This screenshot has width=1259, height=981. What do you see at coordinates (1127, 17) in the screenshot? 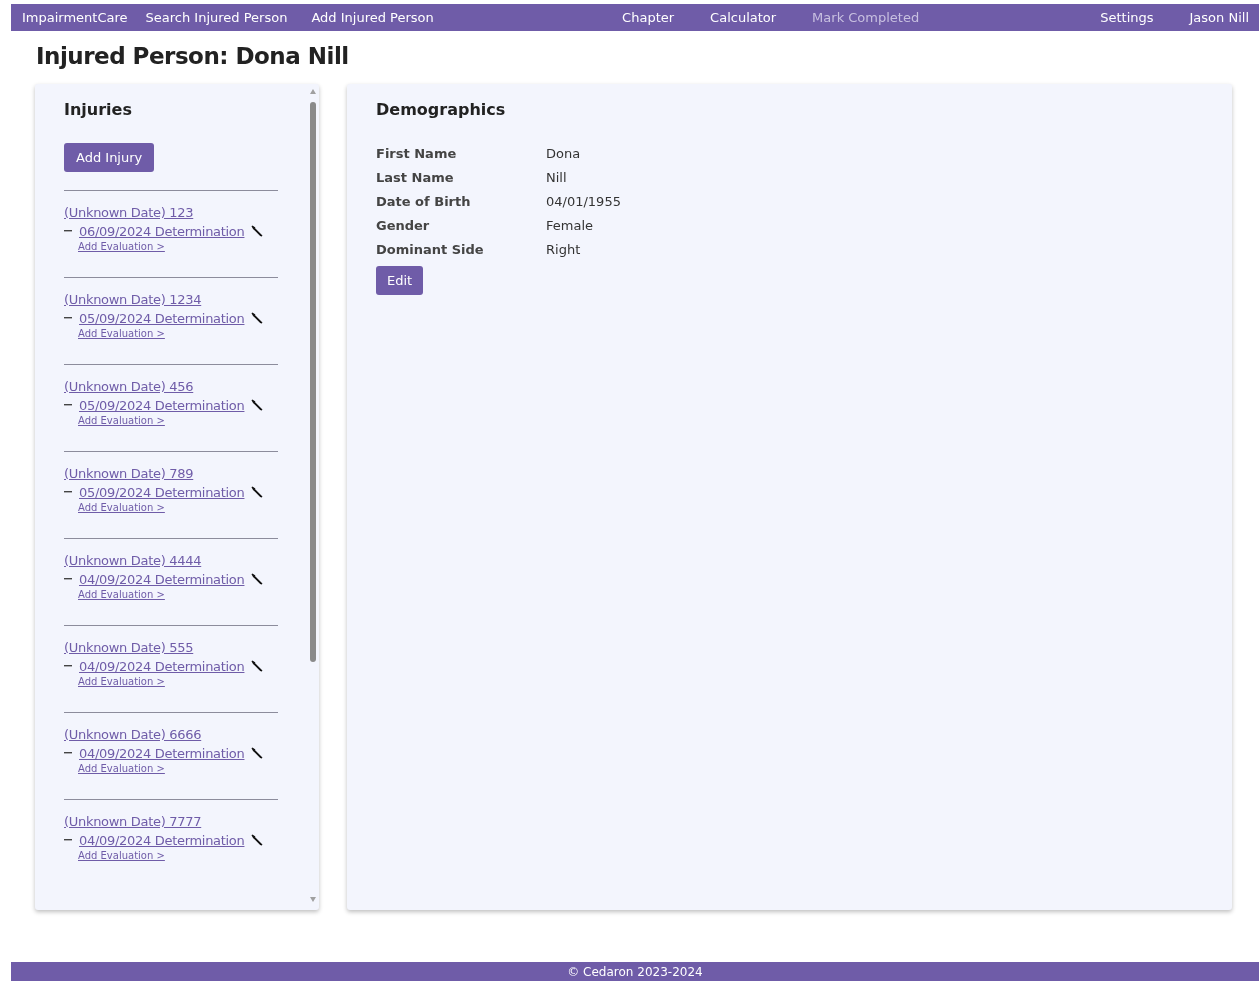
I see `nav-link: Settings` at bounding box center [1127, 17].